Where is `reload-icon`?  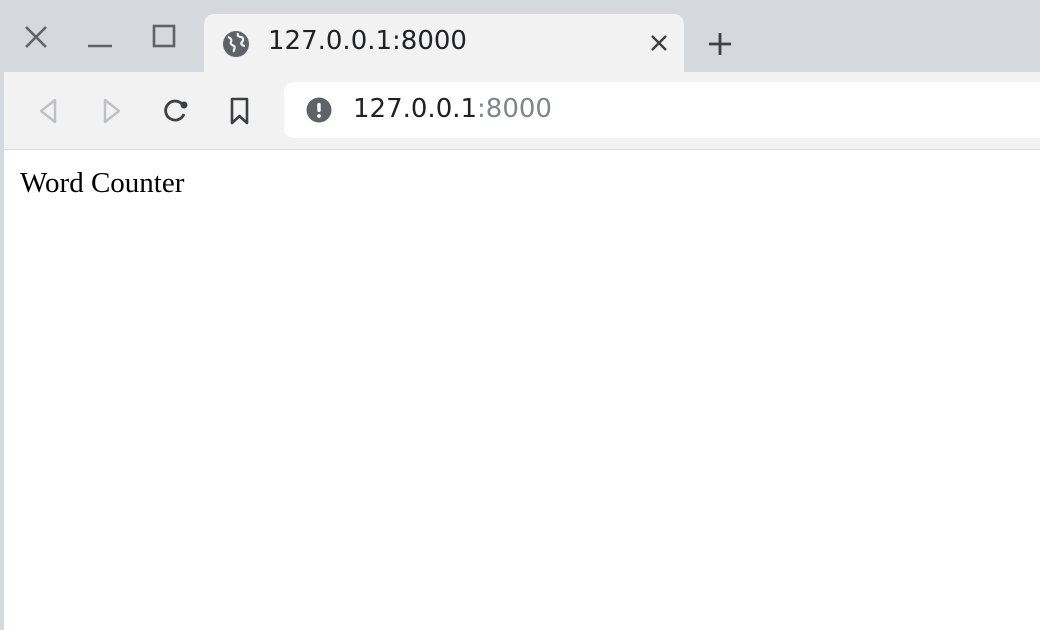 reload-icon is located at coordinates (176, 111).